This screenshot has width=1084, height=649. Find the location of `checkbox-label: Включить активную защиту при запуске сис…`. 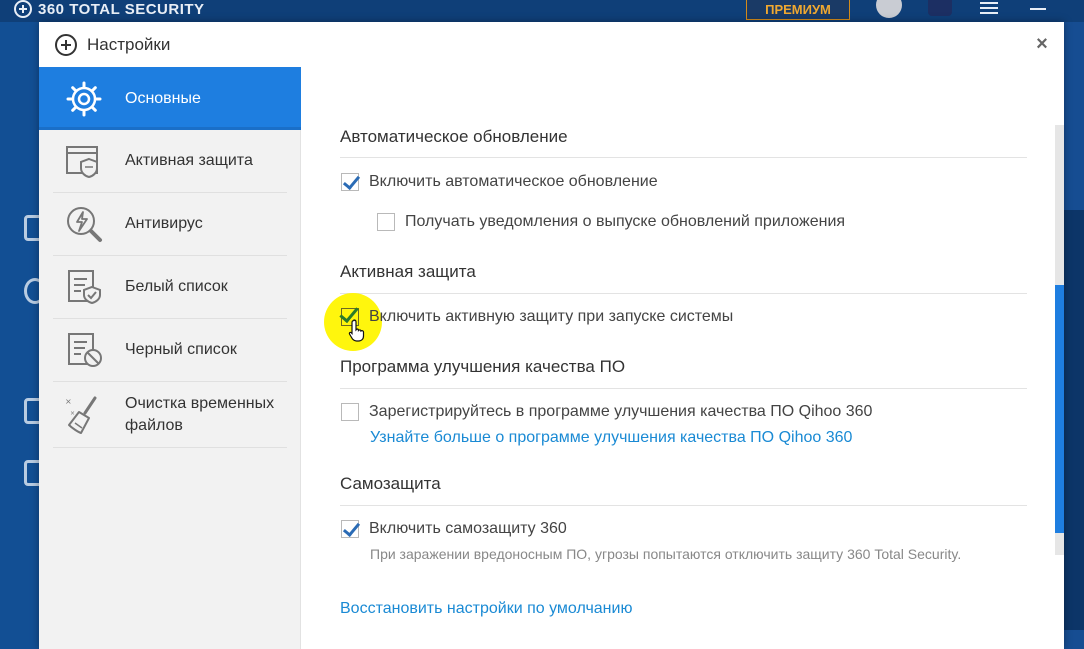

checkbox-label: Включить активную защиту при запуске сис… is located at coordinates (551, 316).